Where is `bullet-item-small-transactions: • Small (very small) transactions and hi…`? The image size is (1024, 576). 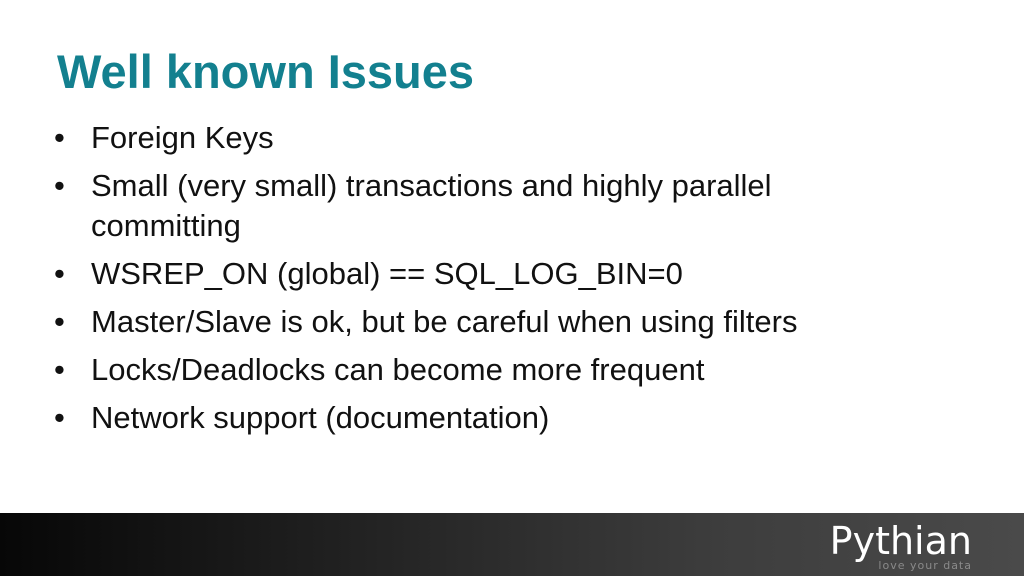
bullet-item-small-transactions: • Small (very small) transactions and hi… is located at coordinates (484, 206).